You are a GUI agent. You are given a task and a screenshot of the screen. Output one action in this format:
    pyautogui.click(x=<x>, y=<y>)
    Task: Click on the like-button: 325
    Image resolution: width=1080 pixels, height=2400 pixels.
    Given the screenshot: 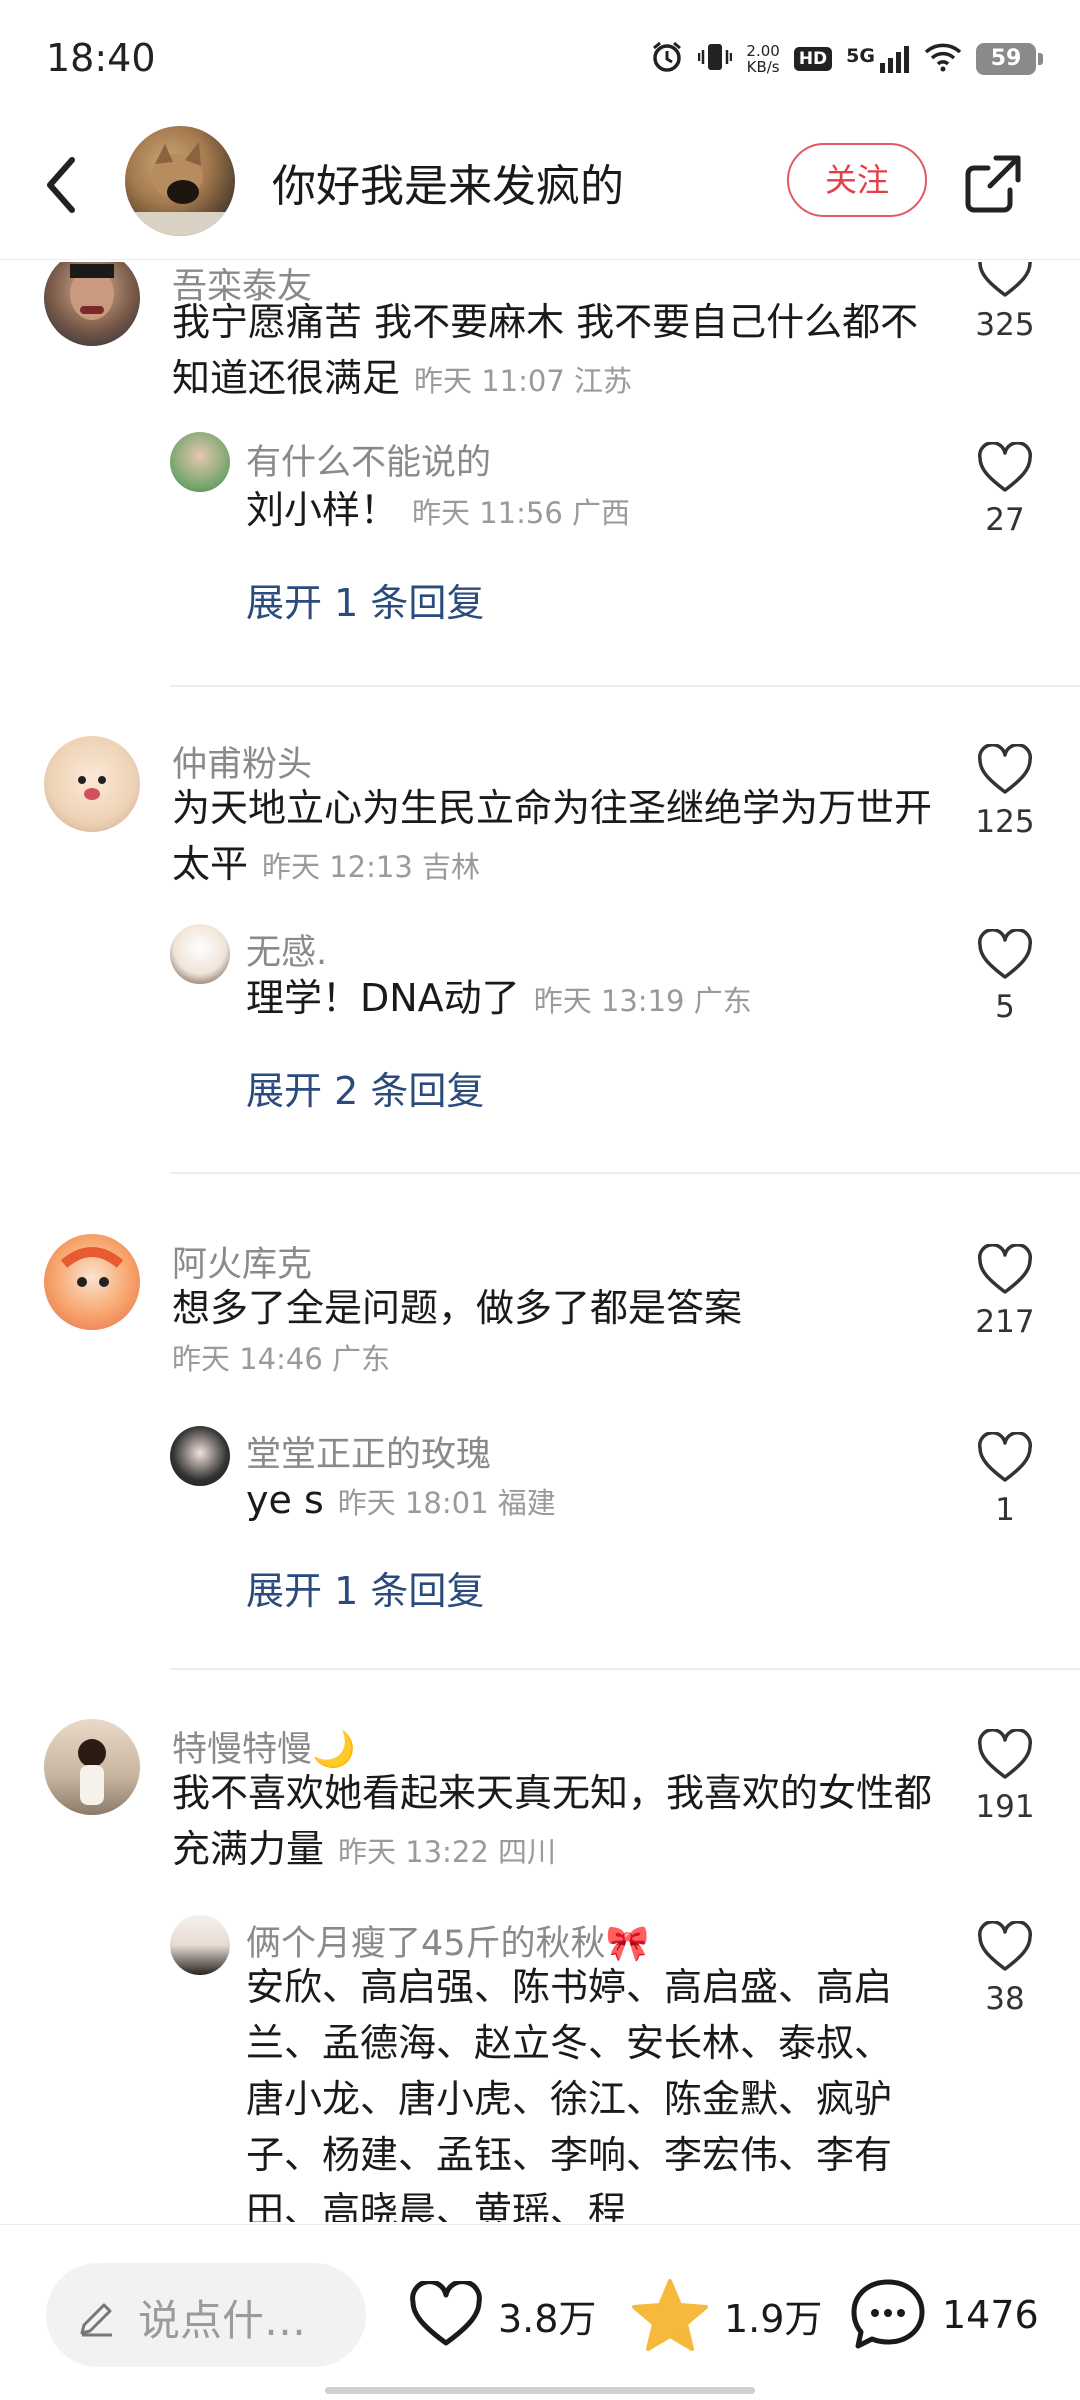 What is the action you would take?
    pyautogui.click(x=1005, y=302)
    